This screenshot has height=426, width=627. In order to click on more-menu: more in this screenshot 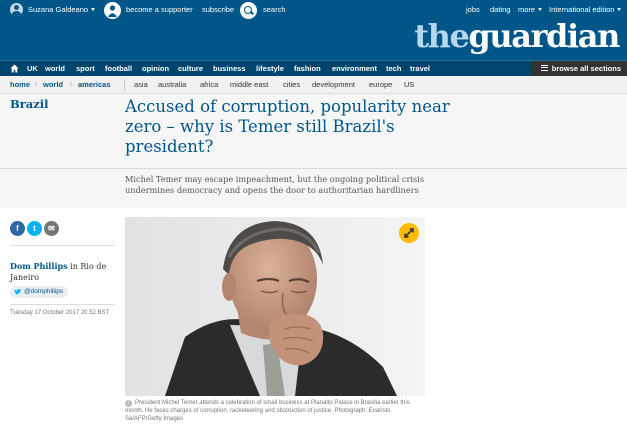, I will do `click(530, 10)`.